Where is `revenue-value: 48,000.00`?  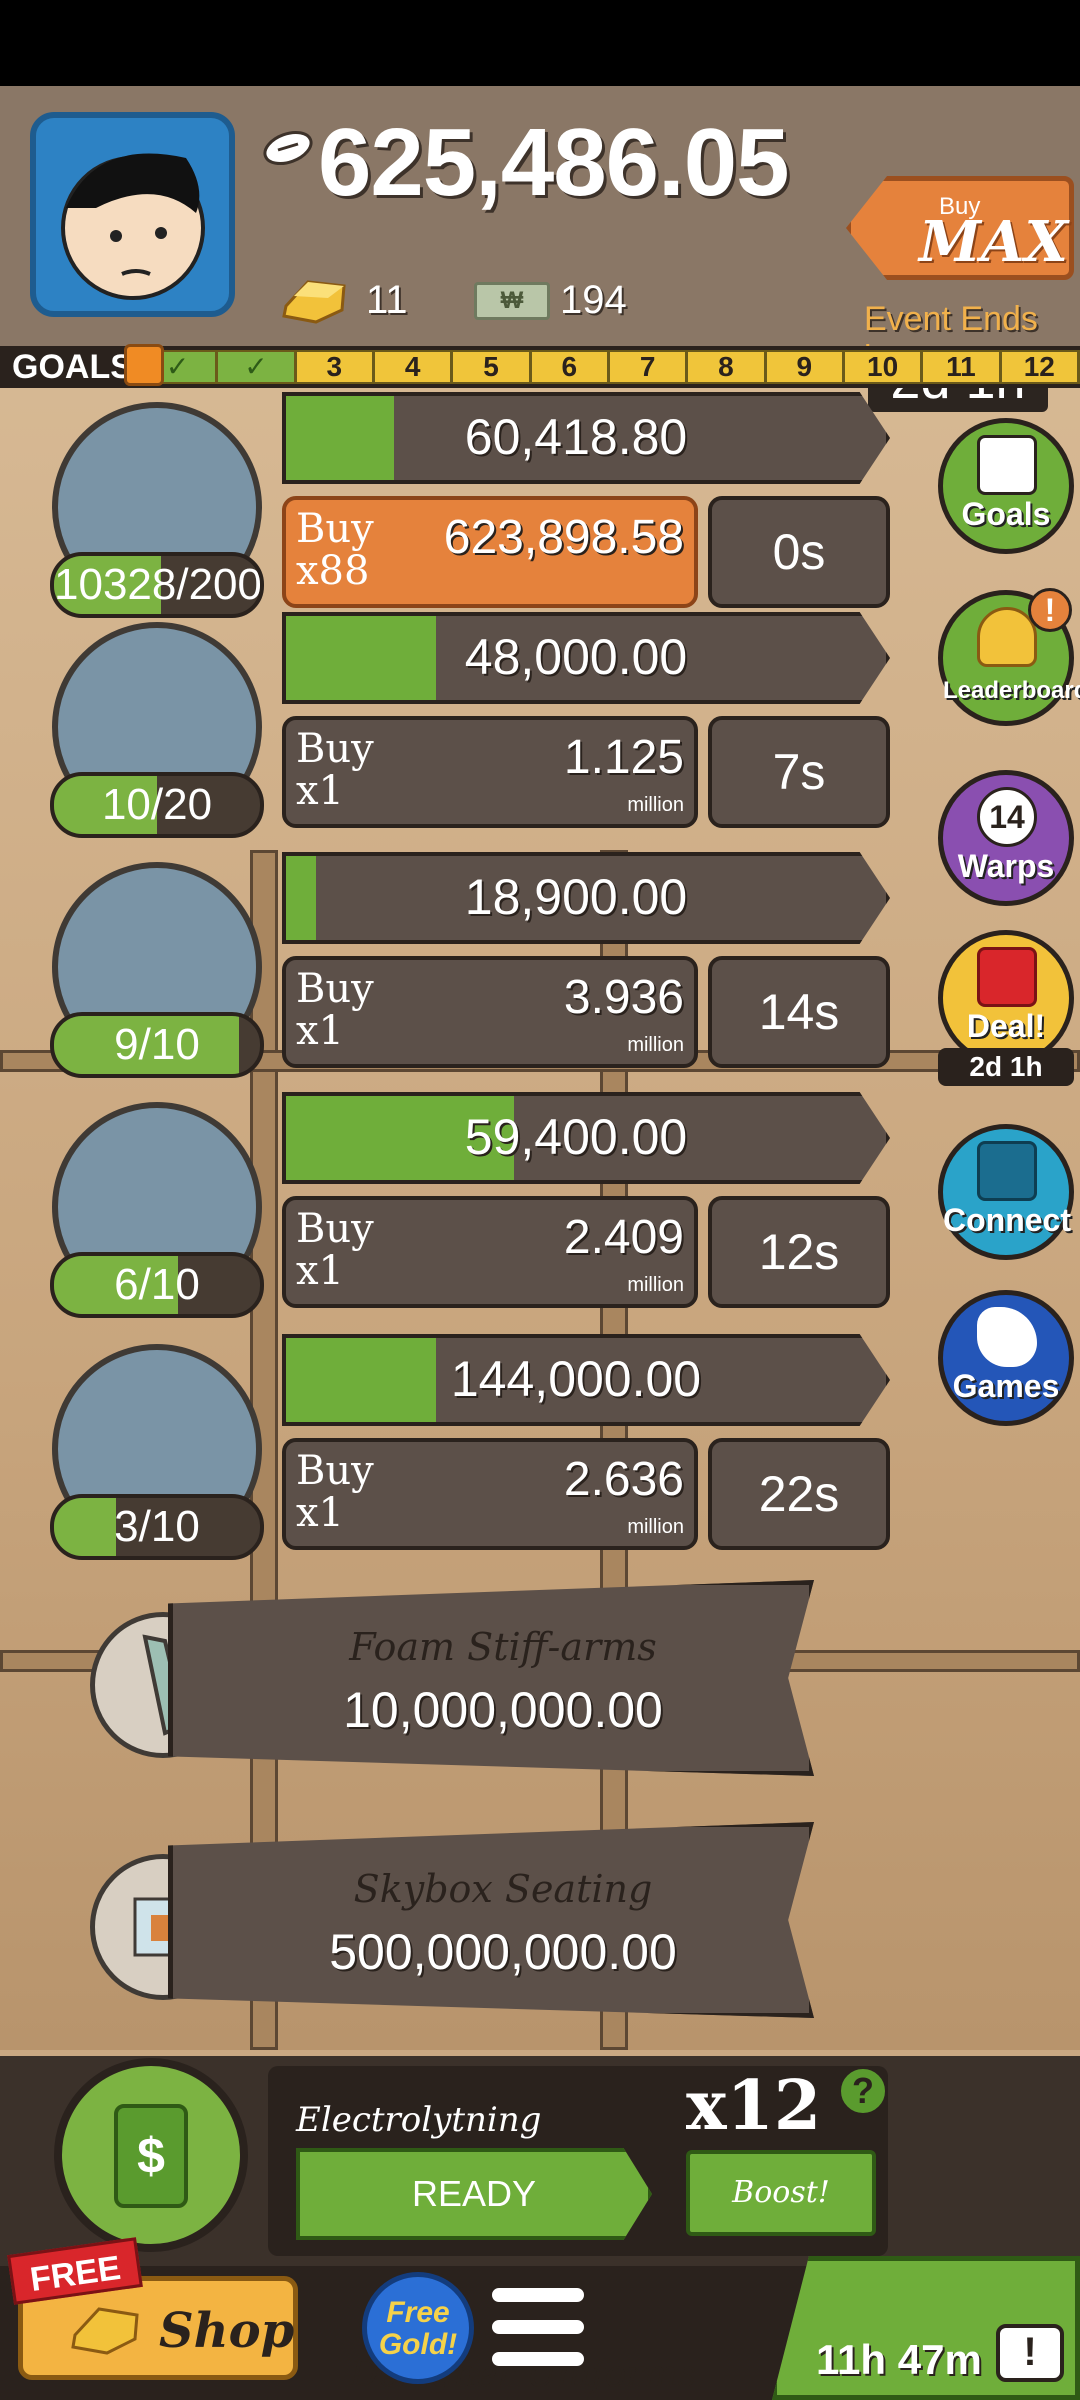
revenue-value: 48,000.00 is located at coordinates (576, 657).